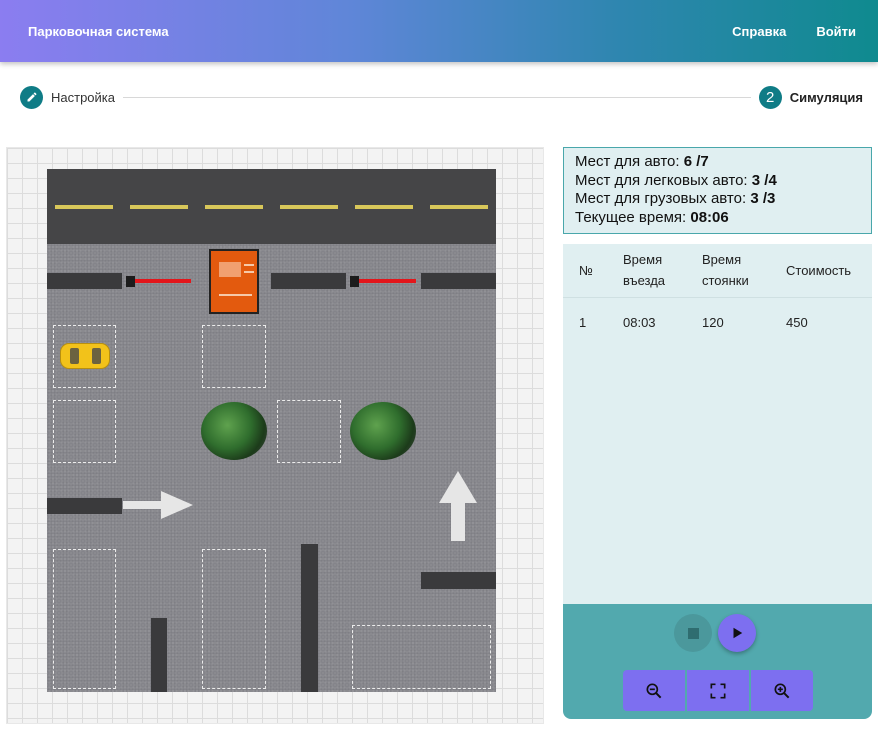 The height and width of the screenshot is (730, 878). I want to click on ticket-kiosk, so click(234, 281).